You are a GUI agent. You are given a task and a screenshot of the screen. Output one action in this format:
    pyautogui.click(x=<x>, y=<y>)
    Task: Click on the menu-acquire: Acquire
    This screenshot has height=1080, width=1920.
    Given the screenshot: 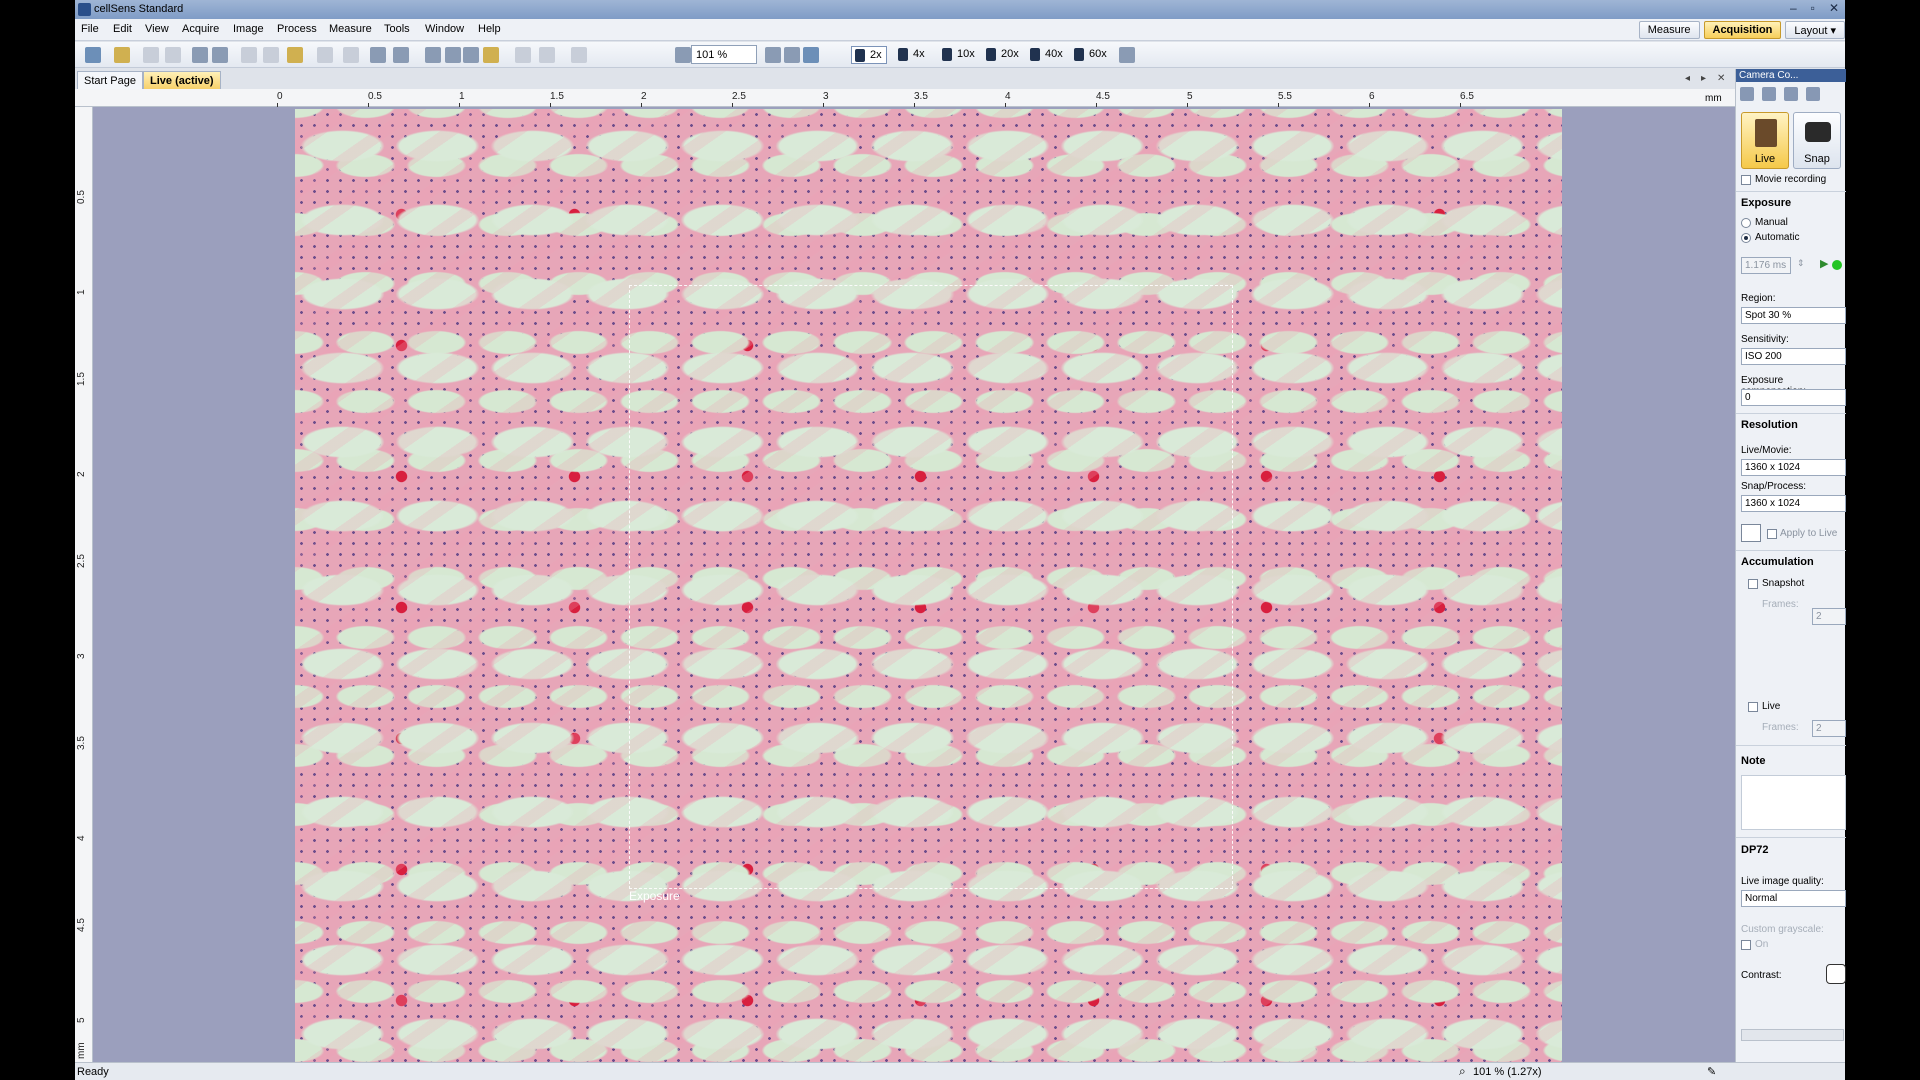 What is the action you would take?
    pyautogui.click(x=200, y=29)
    